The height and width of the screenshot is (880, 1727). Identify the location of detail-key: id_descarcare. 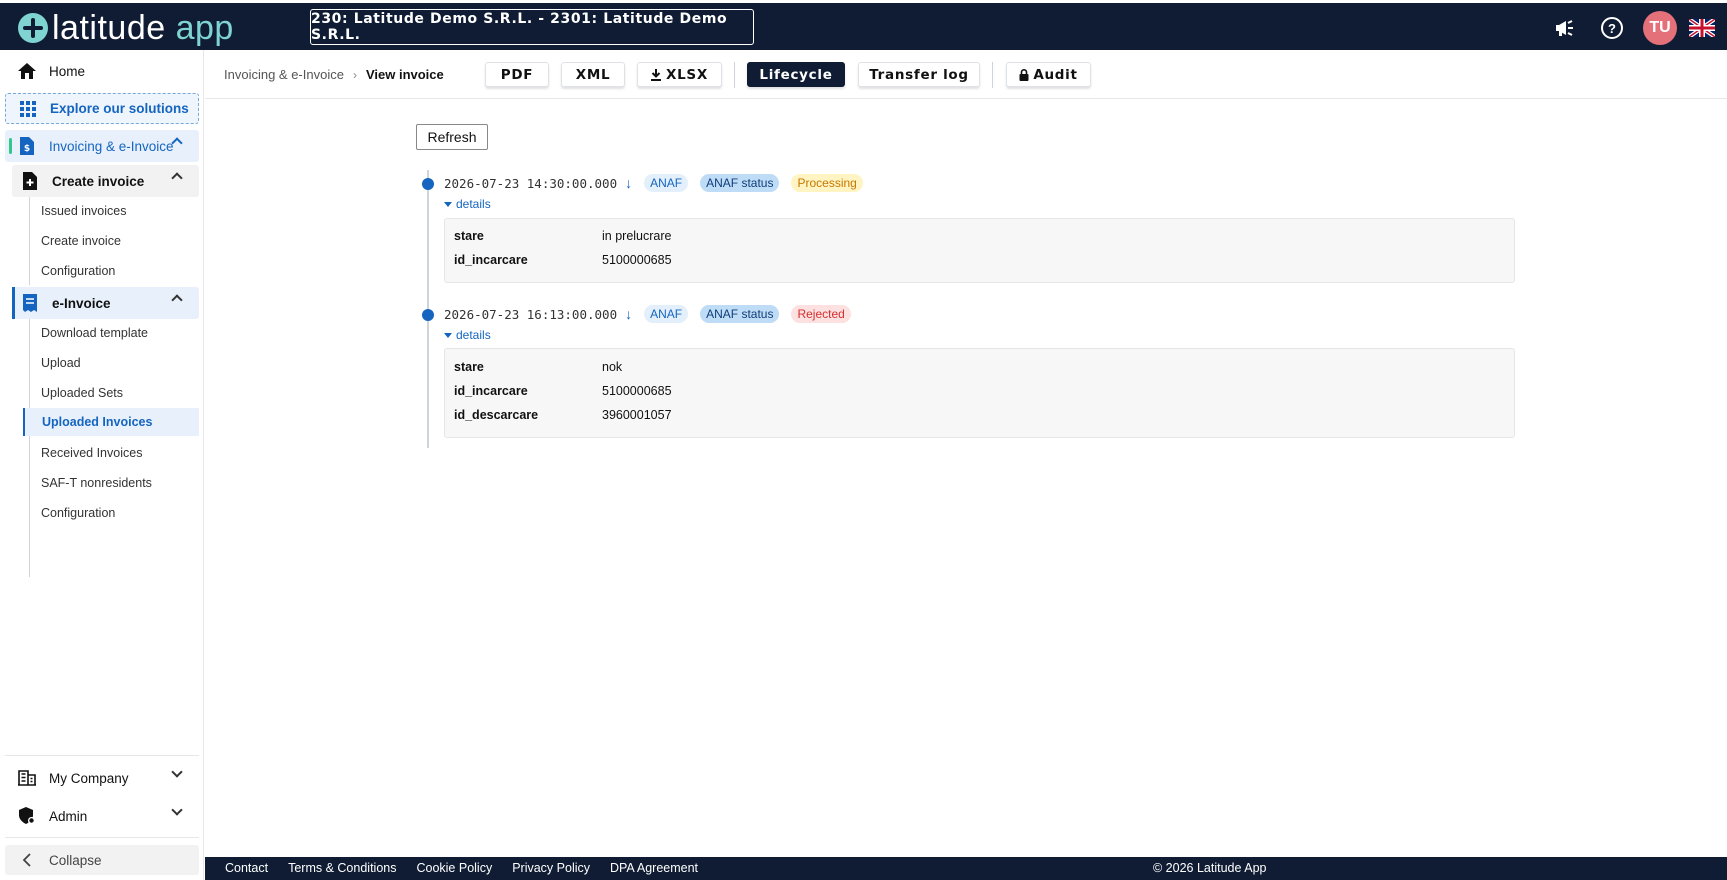
(496, 415).